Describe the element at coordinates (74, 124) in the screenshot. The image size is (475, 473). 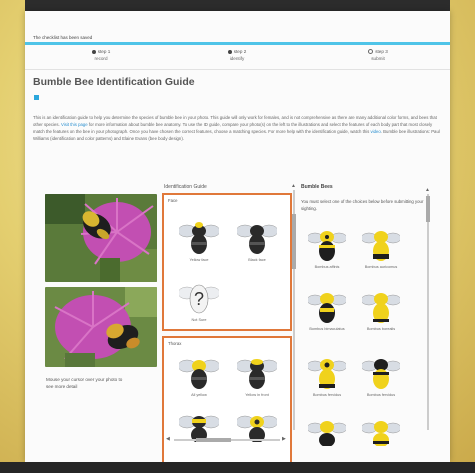
I see `anatomy-link: Visit this page` at that location.